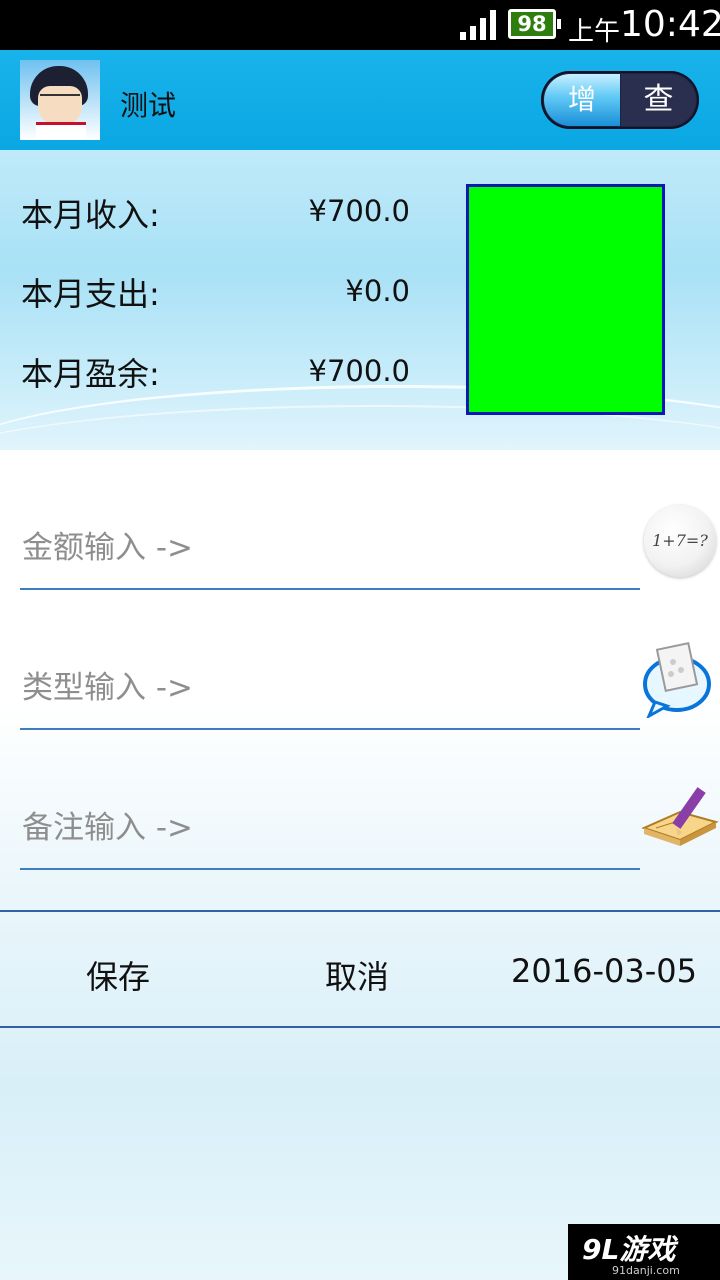 The image size is (720, 1280). Describe the element at coordinates (108, 688) in the screenshot. I see `type-placeholder: 类型输入 ->` at that location.